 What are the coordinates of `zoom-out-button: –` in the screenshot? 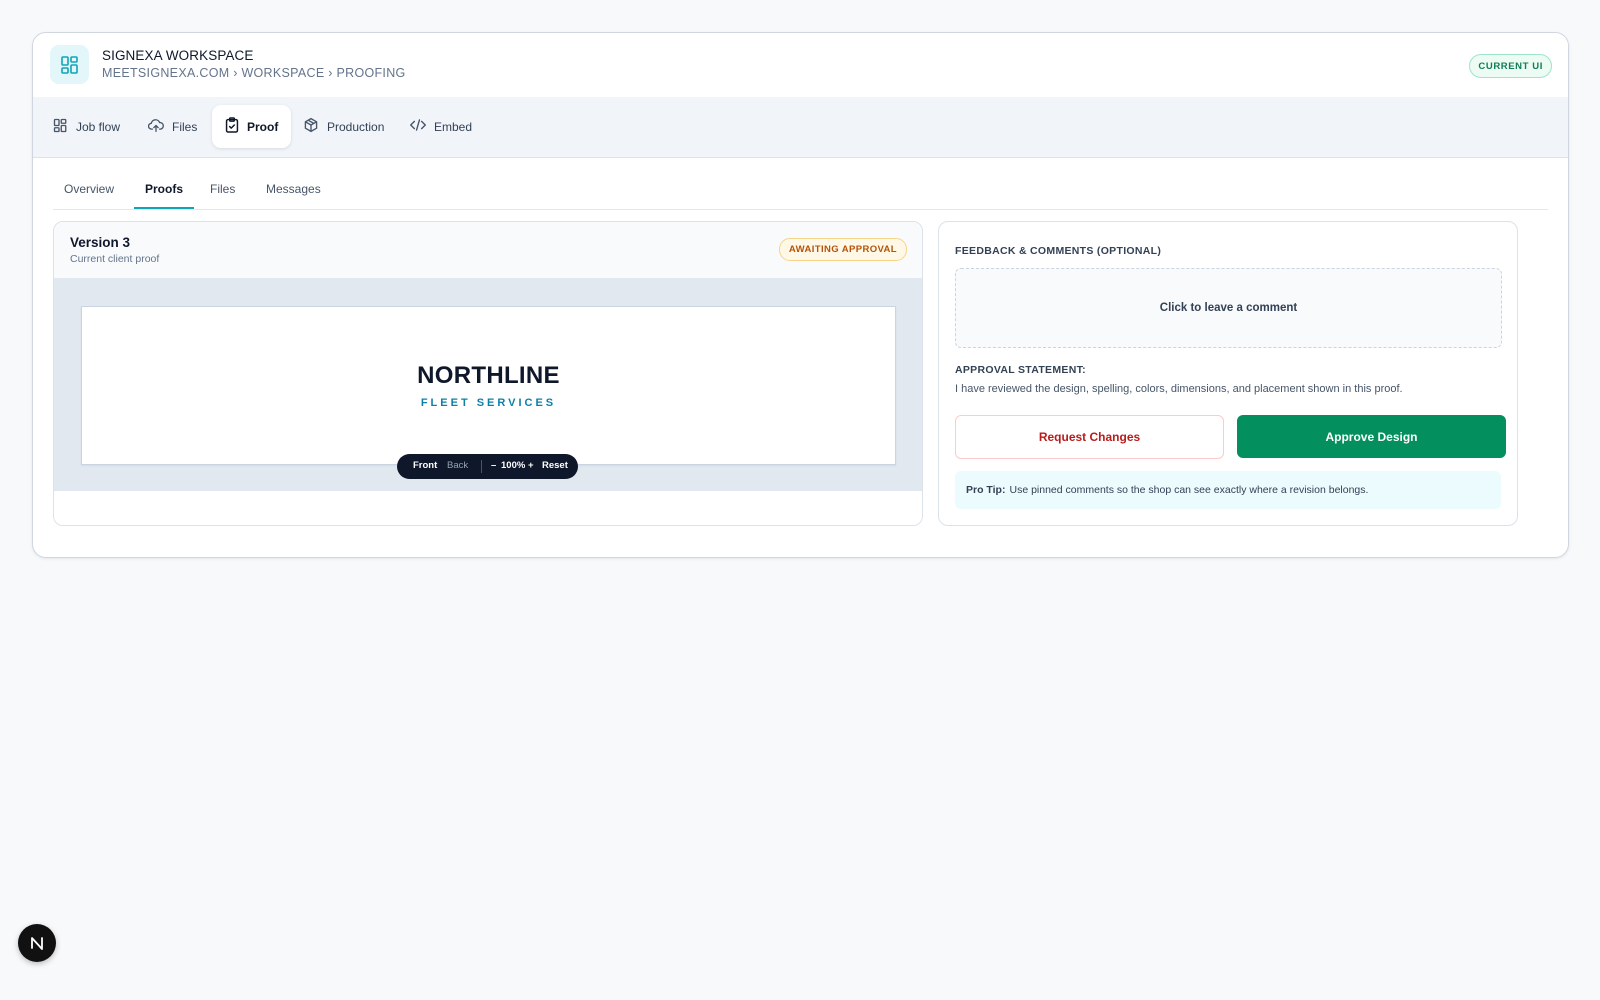 It's located at (493, 465).